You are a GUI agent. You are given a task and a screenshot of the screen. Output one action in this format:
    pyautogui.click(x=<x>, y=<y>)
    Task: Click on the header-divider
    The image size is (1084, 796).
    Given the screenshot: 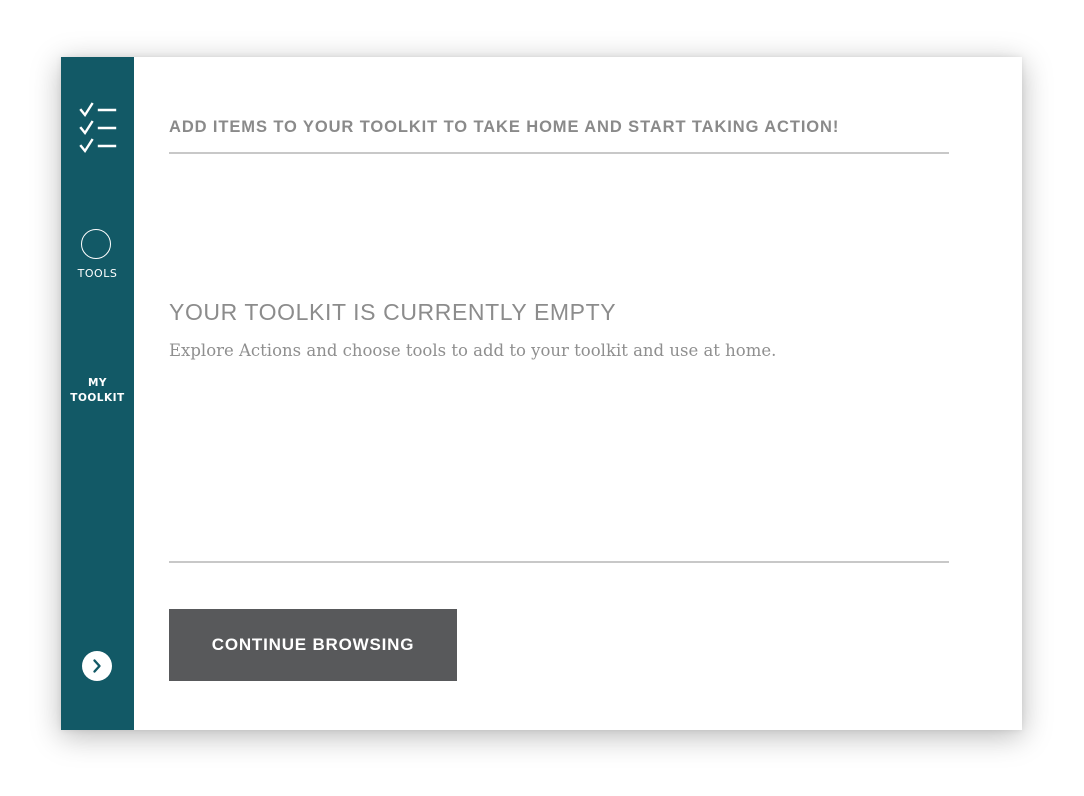 What is the action you would take?
    pyautogui.click(x=559, y=153)
    